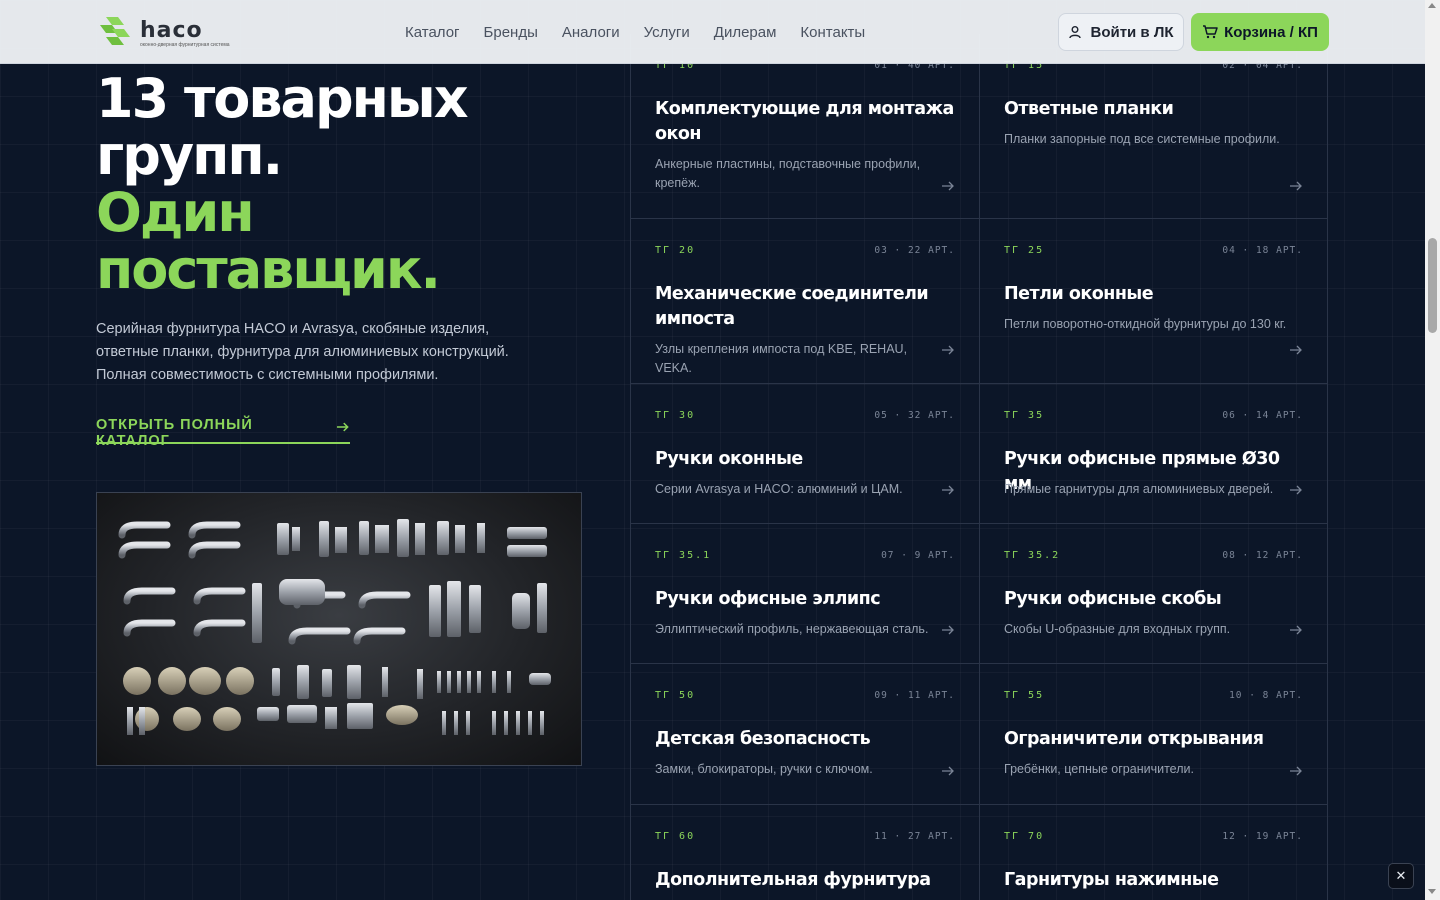  What do you see at coordinates (918, 555) in the screenshot?
I see `product-meta: 07 · 9 АРТ.` at bounding box center [918, 555].